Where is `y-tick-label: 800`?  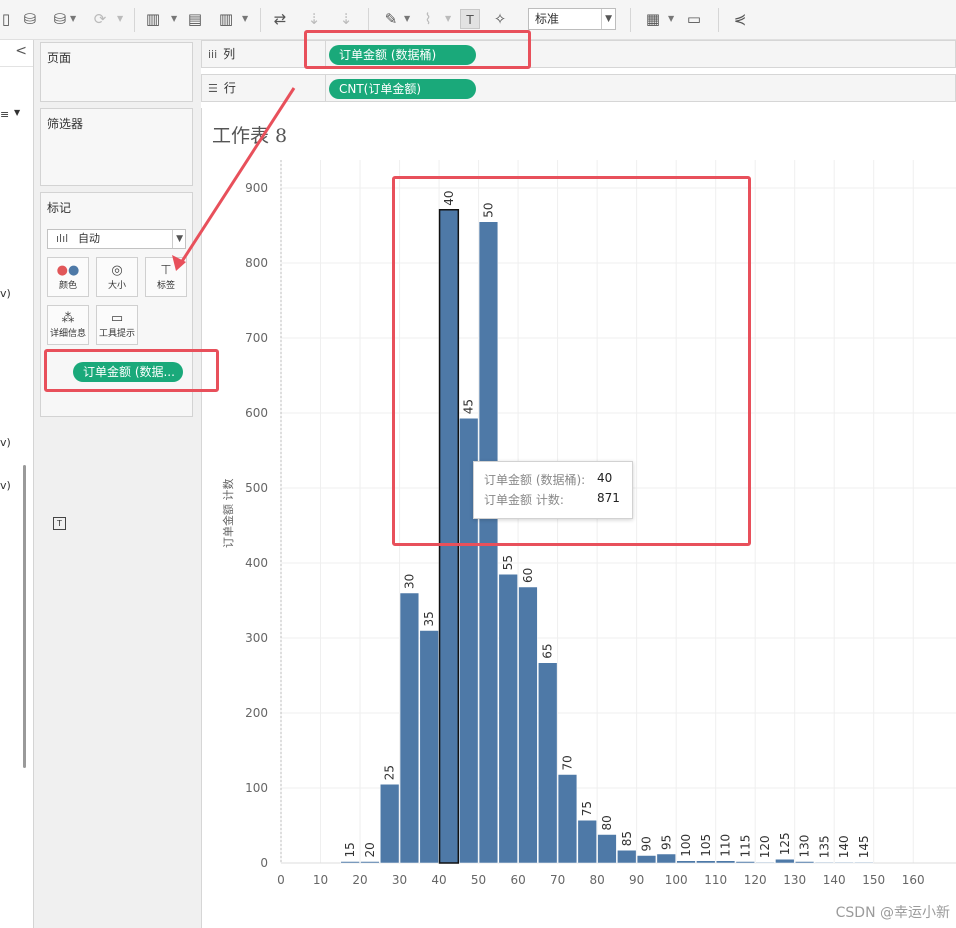
y-tick-label: 800 is located at coordinates (256, 263).